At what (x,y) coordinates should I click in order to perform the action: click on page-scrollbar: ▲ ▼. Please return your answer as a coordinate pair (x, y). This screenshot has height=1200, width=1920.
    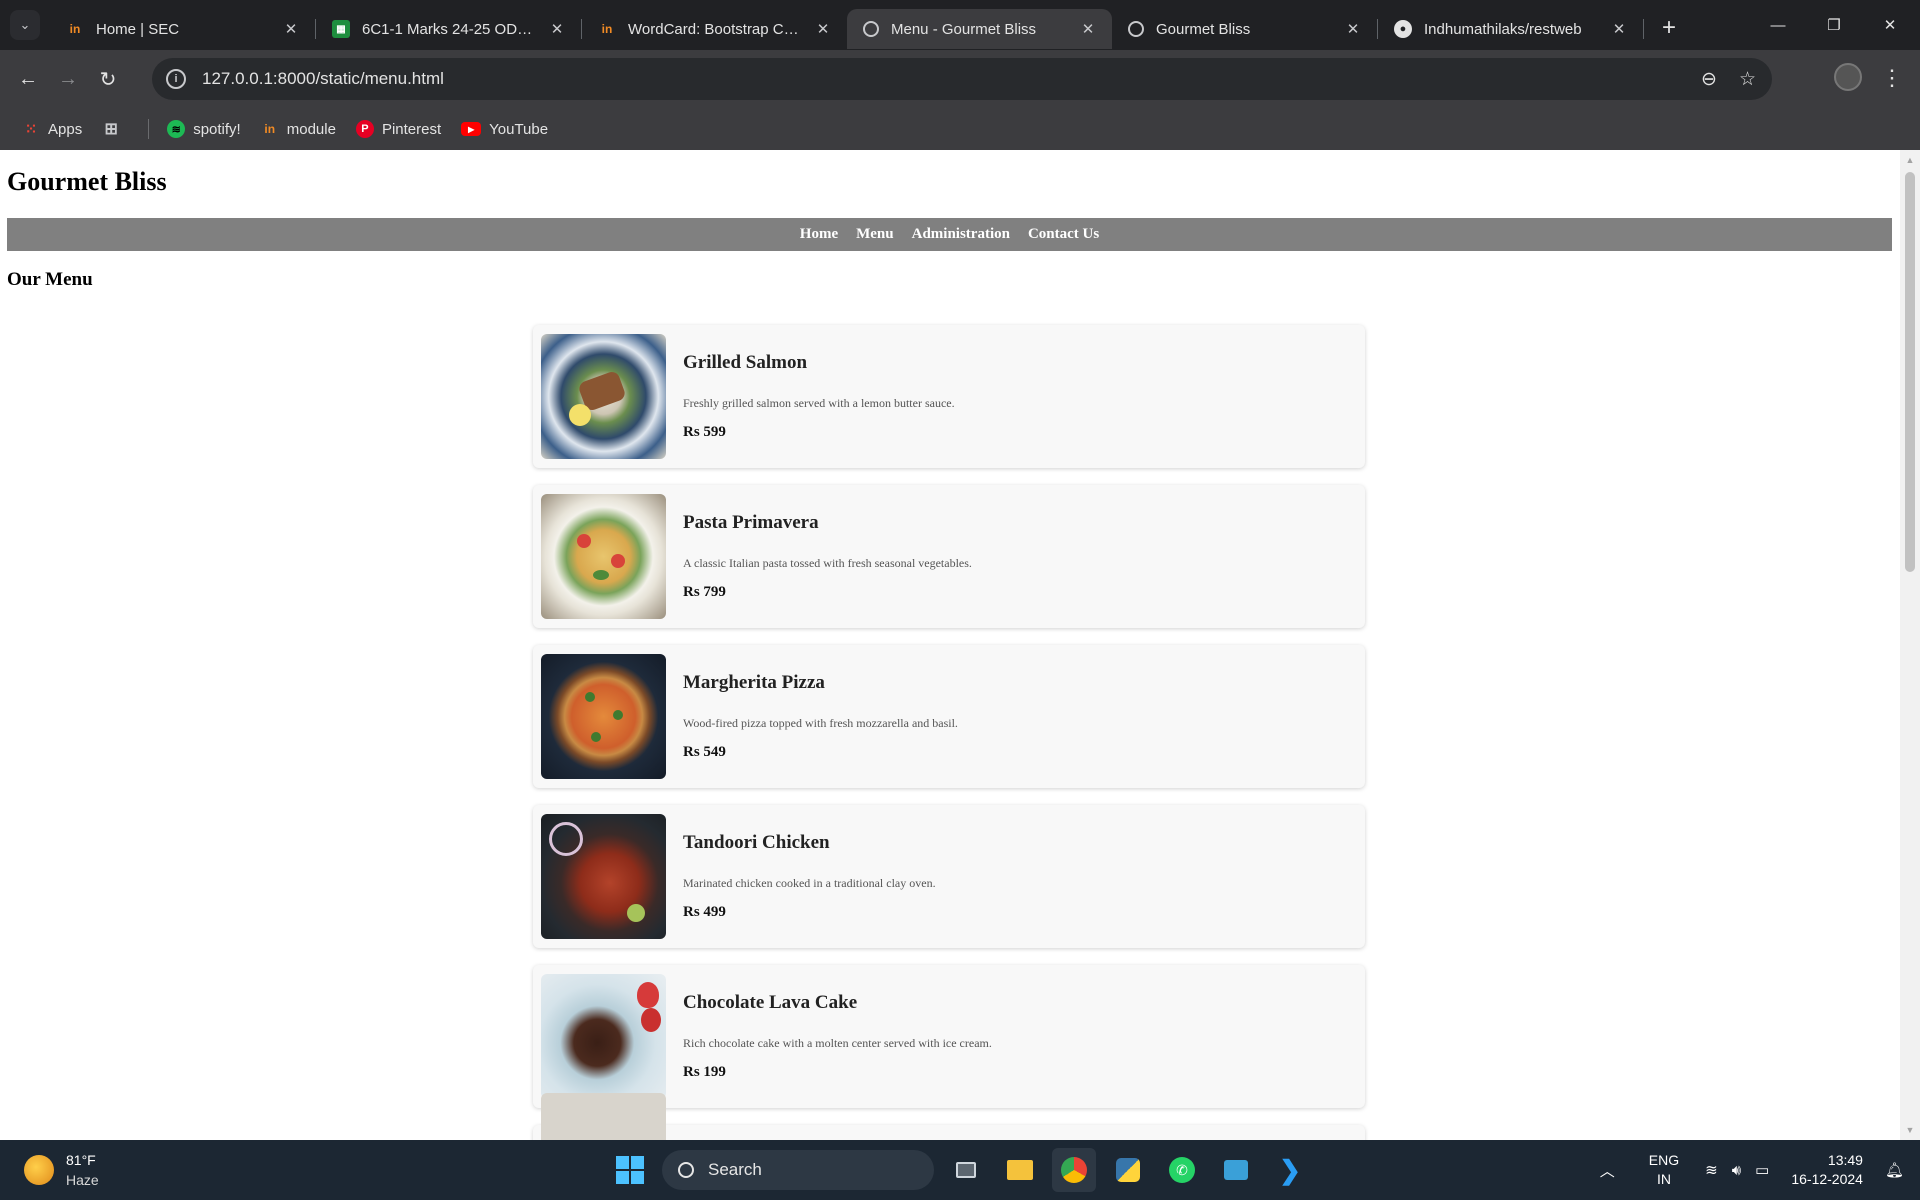
    Looking at the image, I should click on (1910, 645).